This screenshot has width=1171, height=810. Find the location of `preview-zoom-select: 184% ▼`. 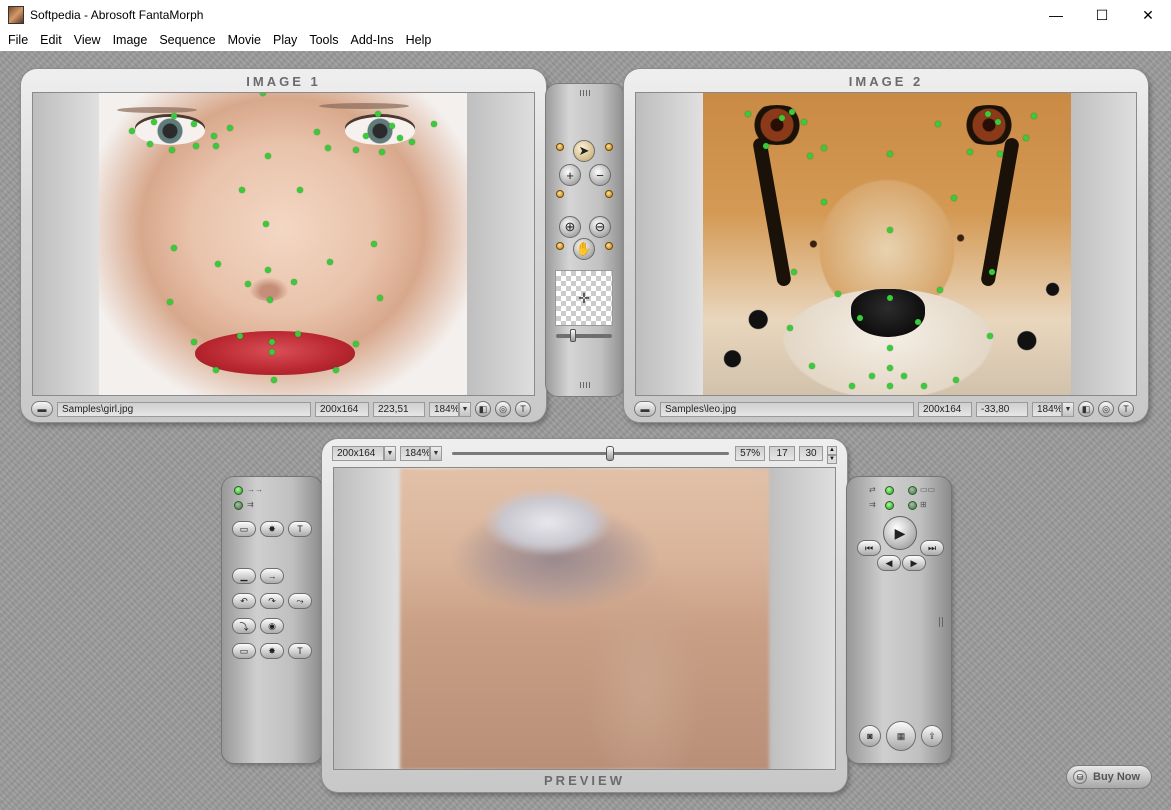

preview-zoom-select: 184% ▼ is located at coordinates (421, 453).